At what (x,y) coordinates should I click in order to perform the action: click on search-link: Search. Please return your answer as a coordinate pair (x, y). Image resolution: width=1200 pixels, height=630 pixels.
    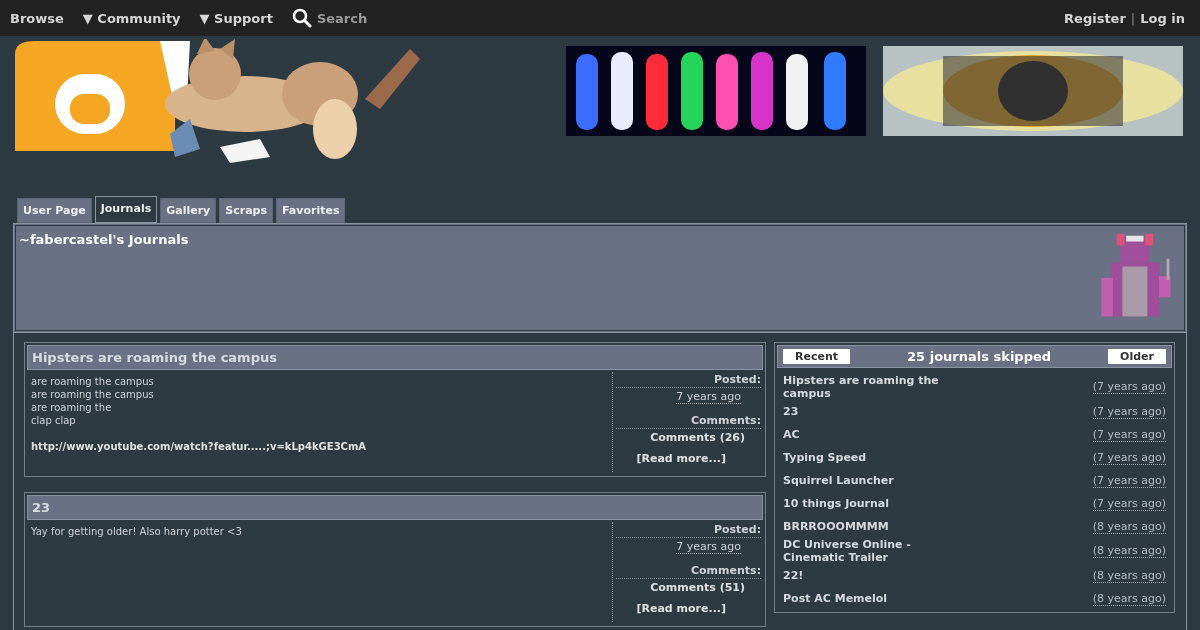
    Looking at the image, I should click on (329, 18).